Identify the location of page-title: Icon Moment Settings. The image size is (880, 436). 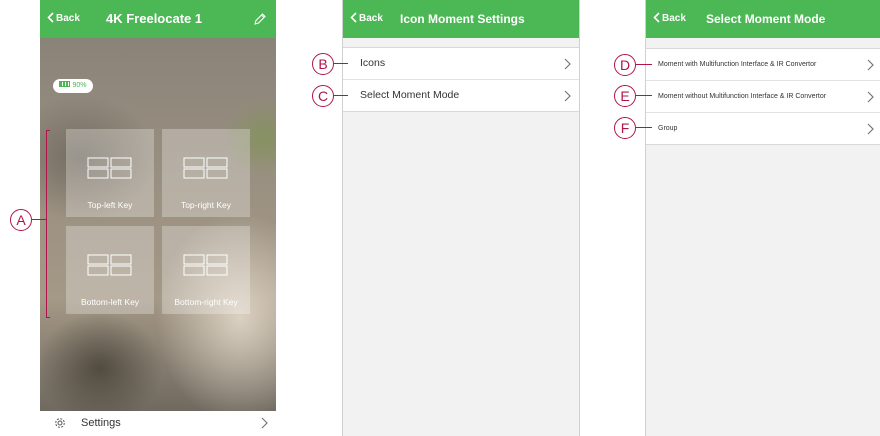
(462, 19).